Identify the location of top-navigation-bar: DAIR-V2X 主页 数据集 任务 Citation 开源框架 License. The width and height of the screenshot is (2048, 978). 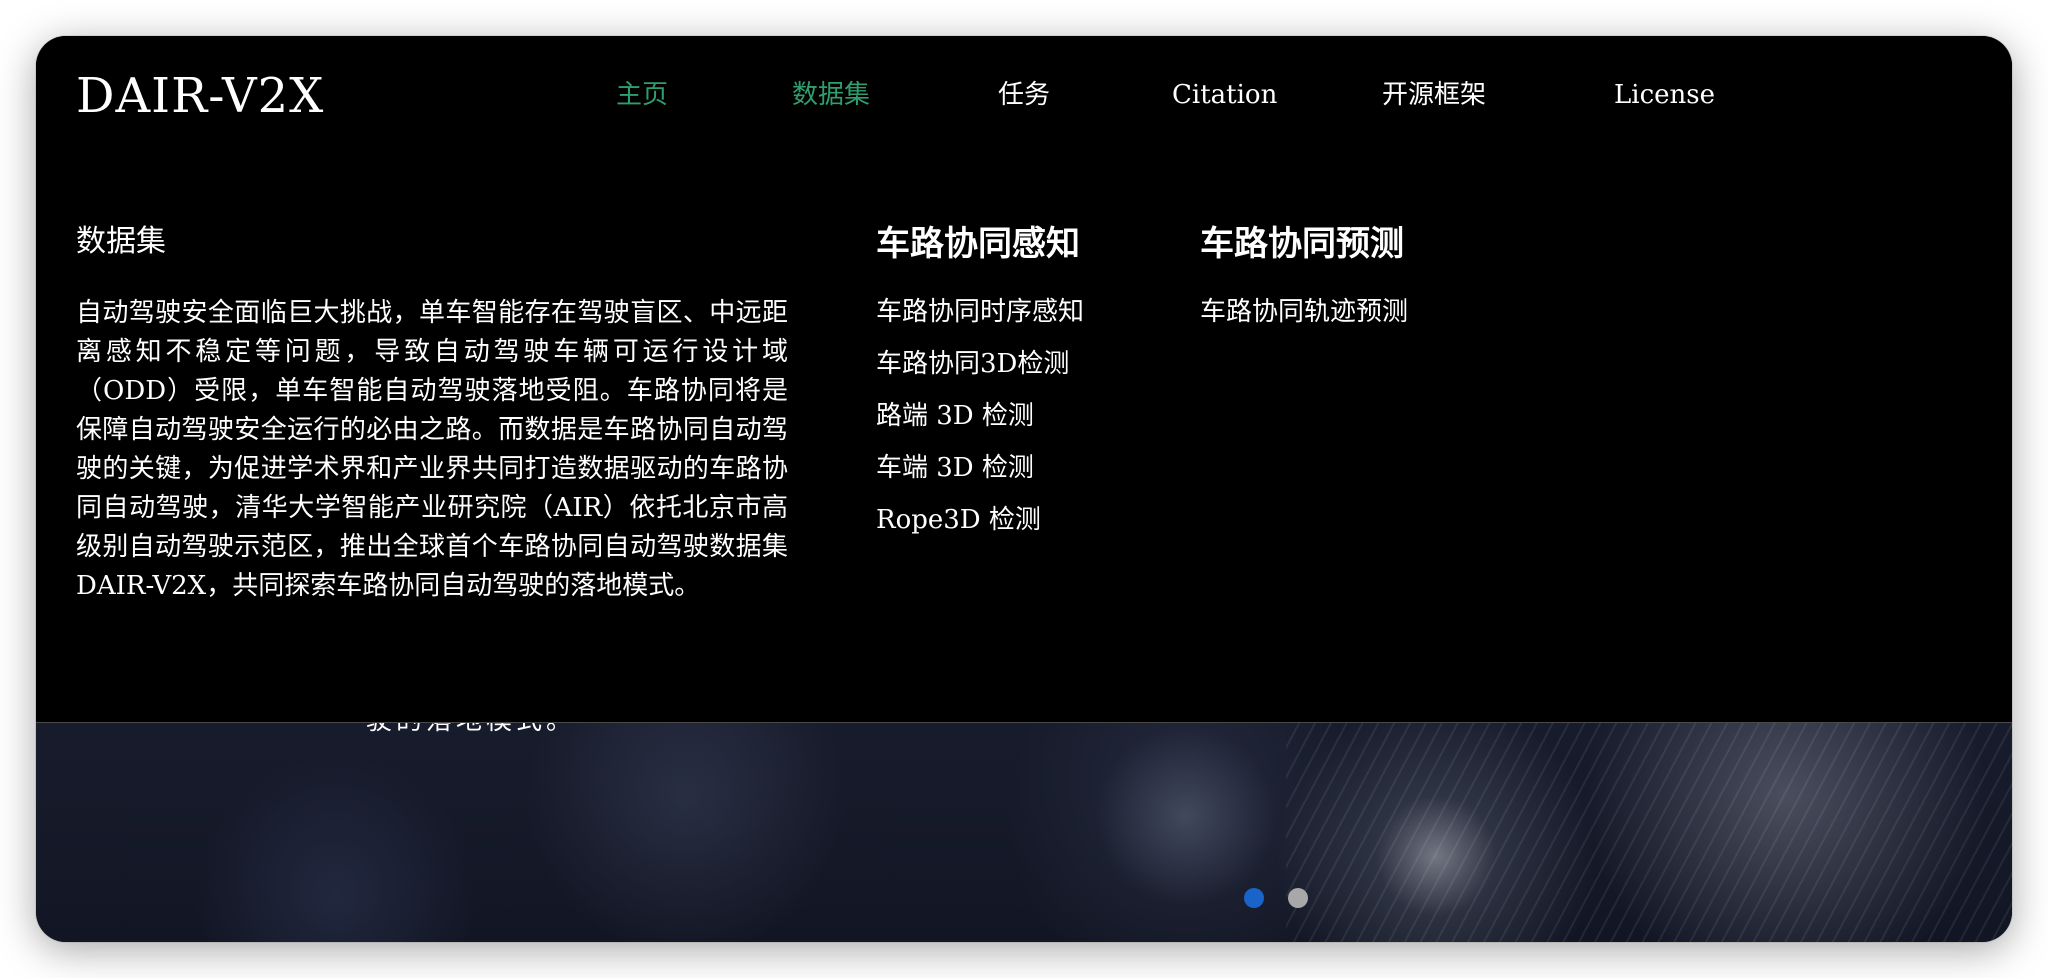
(1024, 105).